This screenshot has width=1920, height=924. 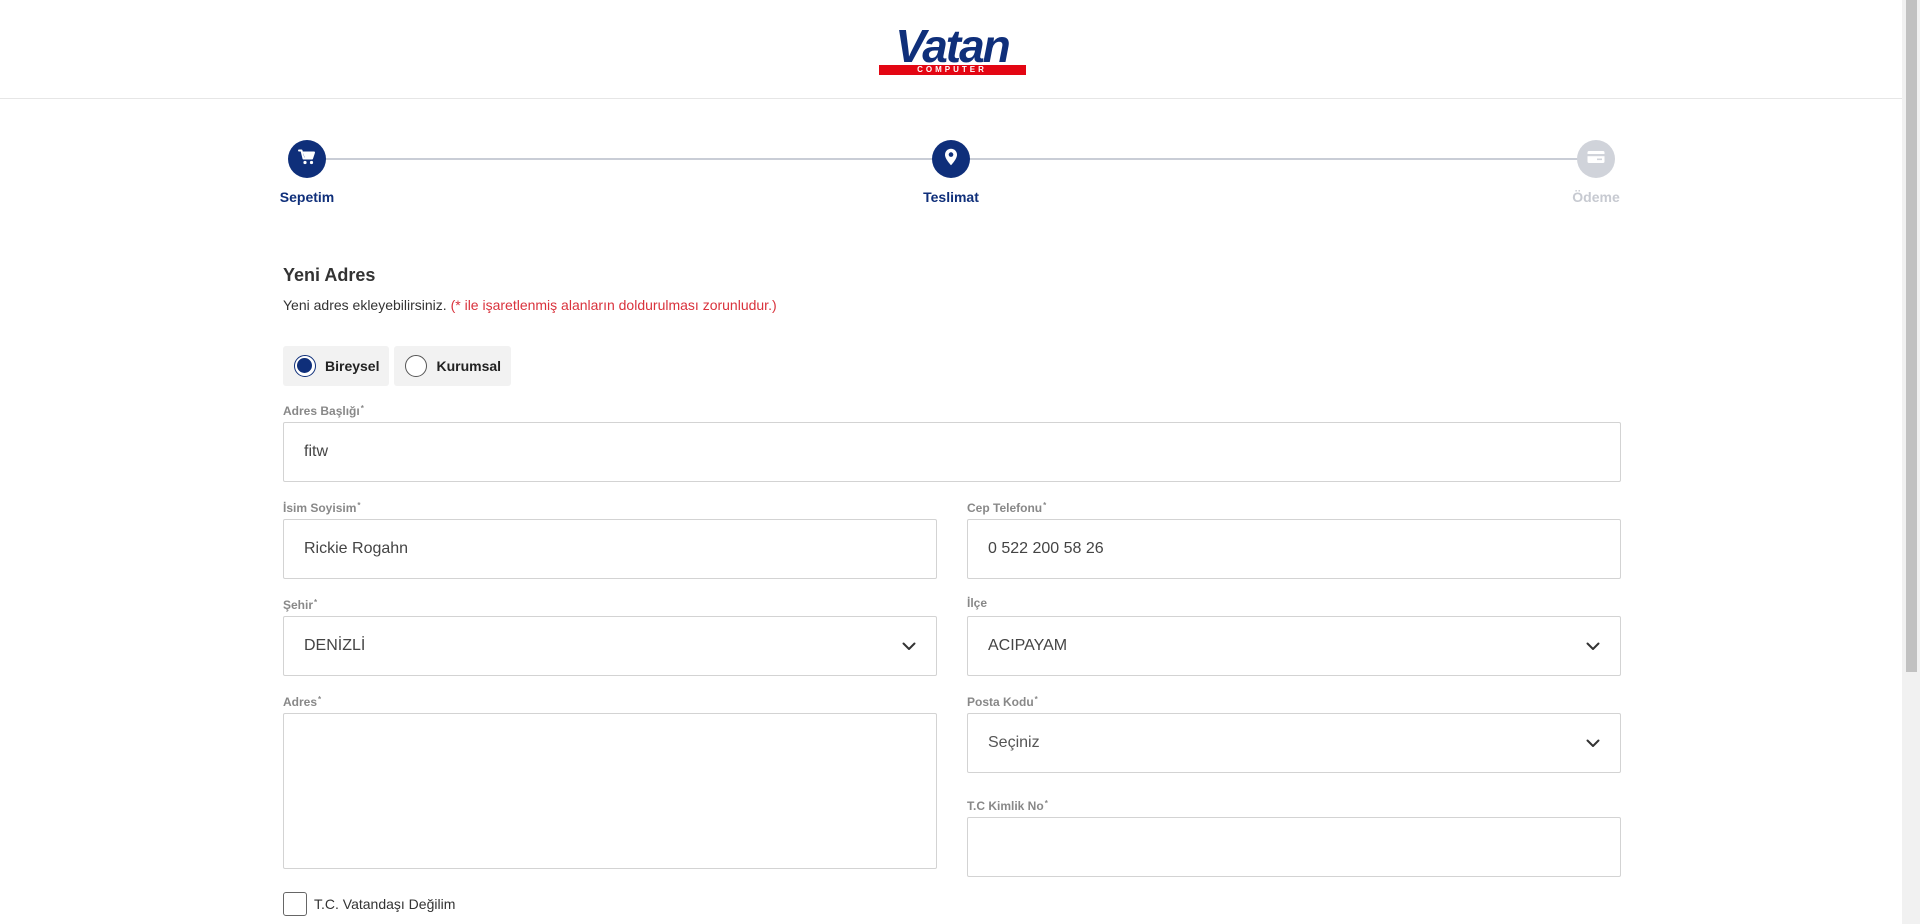 I want to click on address-title-value: fitw, so click(x=316, y=451).